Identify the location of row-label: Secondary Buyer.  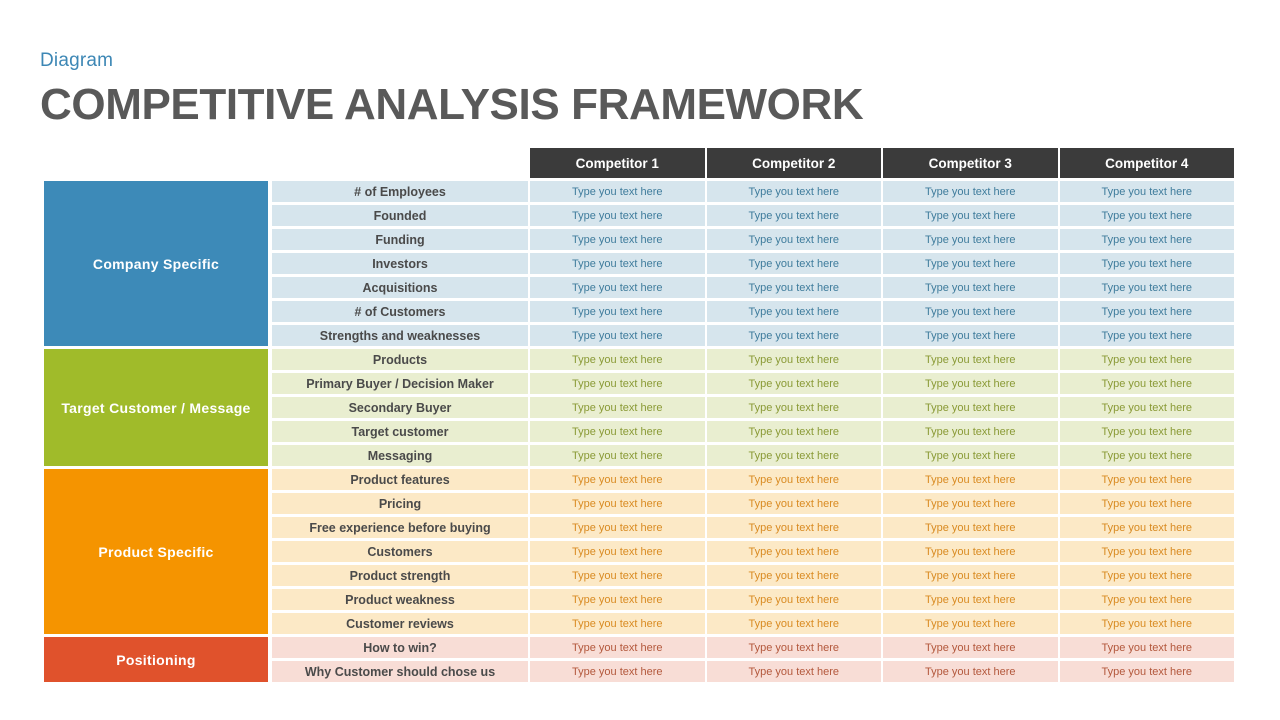
(400, 407).